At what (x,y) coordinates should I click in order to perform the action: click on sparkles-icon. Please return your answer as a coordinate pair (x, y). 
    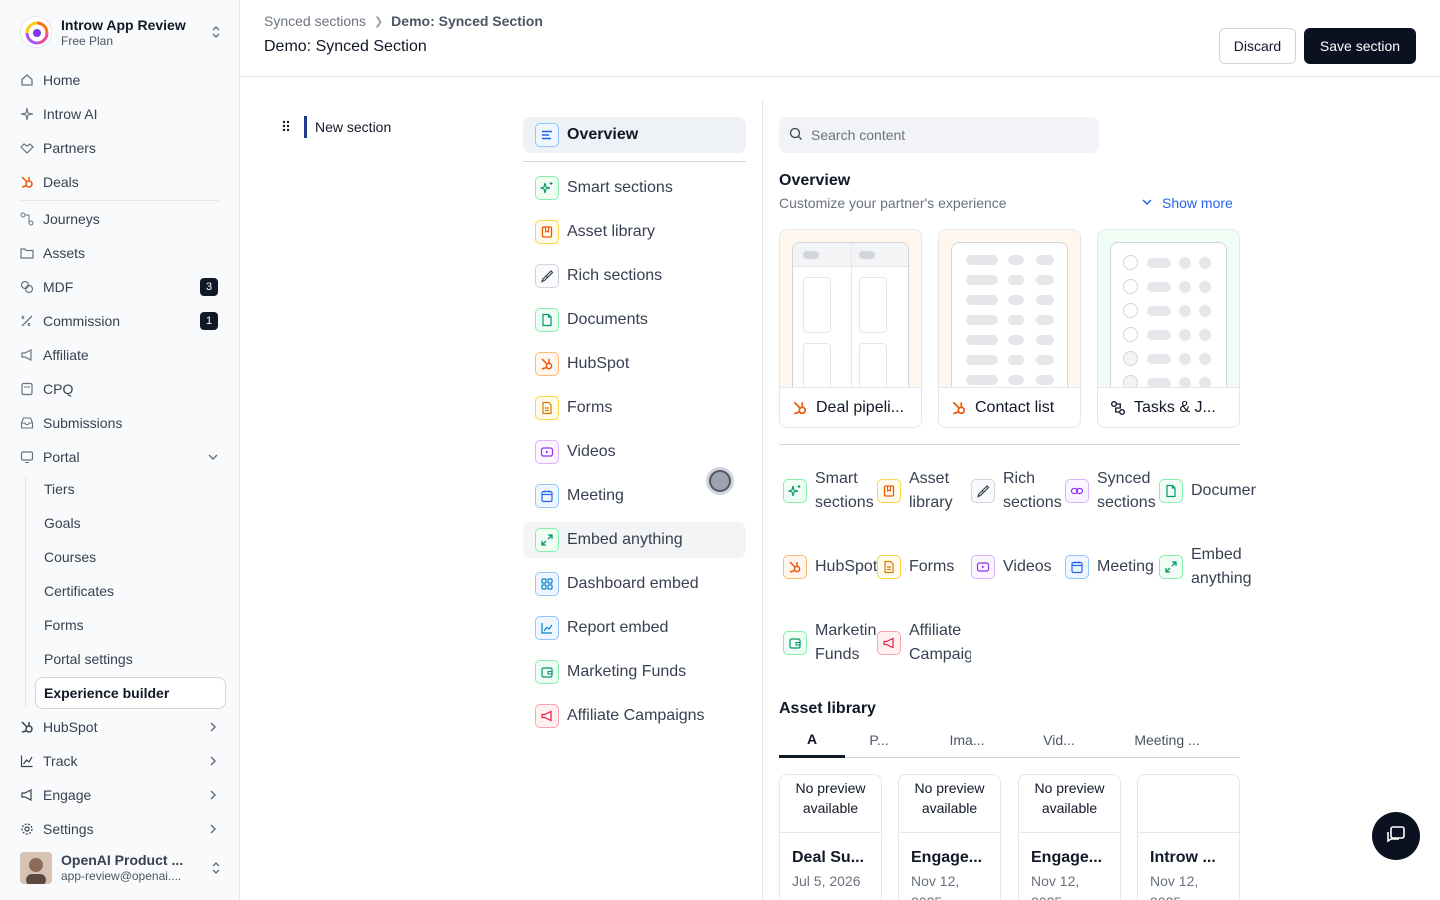
    Looking at the image, I should click on (547, 188).